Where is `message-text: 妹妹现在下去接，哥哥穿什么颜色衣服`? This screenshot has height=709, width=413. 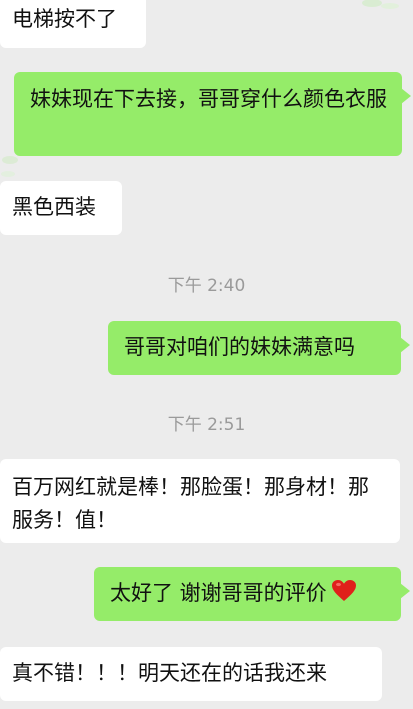
message-text: 妹妹现在下去接，哥哥穿什么颜色衣服 is located at coordinates (208, 99).